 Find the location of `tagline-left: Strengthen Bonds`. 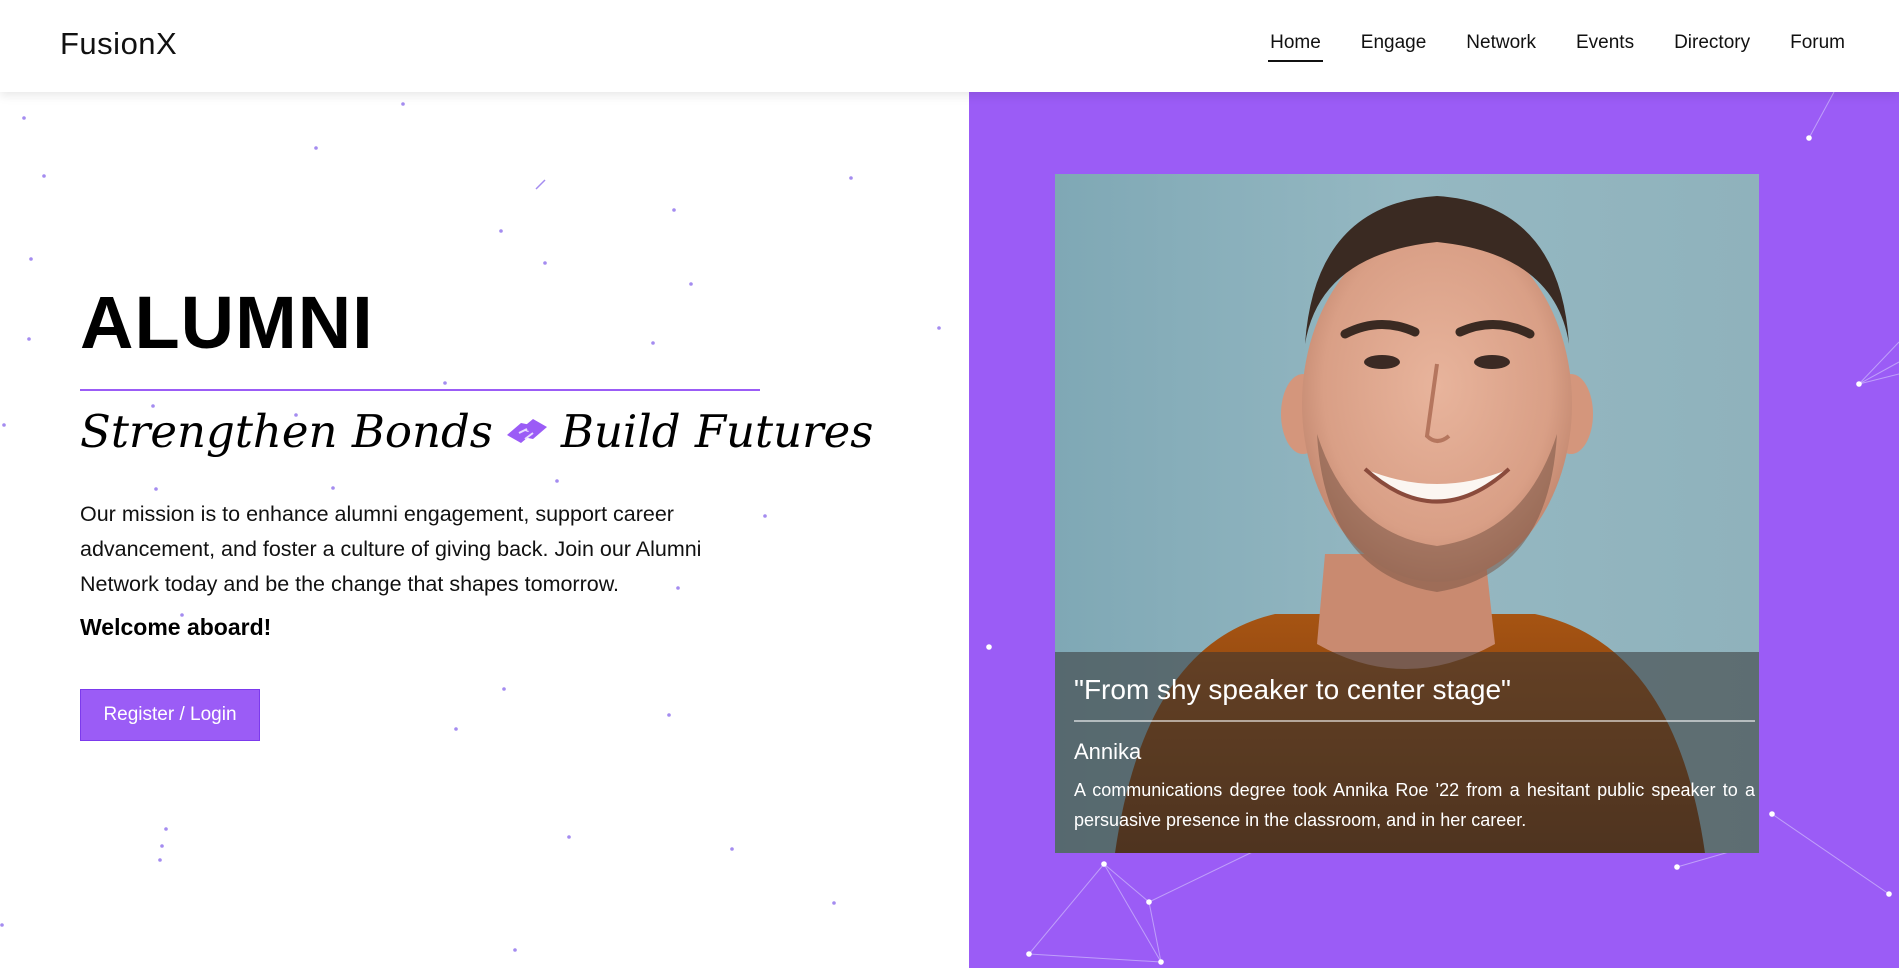

tagline-left: Strengthen Bonds is located at coordinates (286, 431).